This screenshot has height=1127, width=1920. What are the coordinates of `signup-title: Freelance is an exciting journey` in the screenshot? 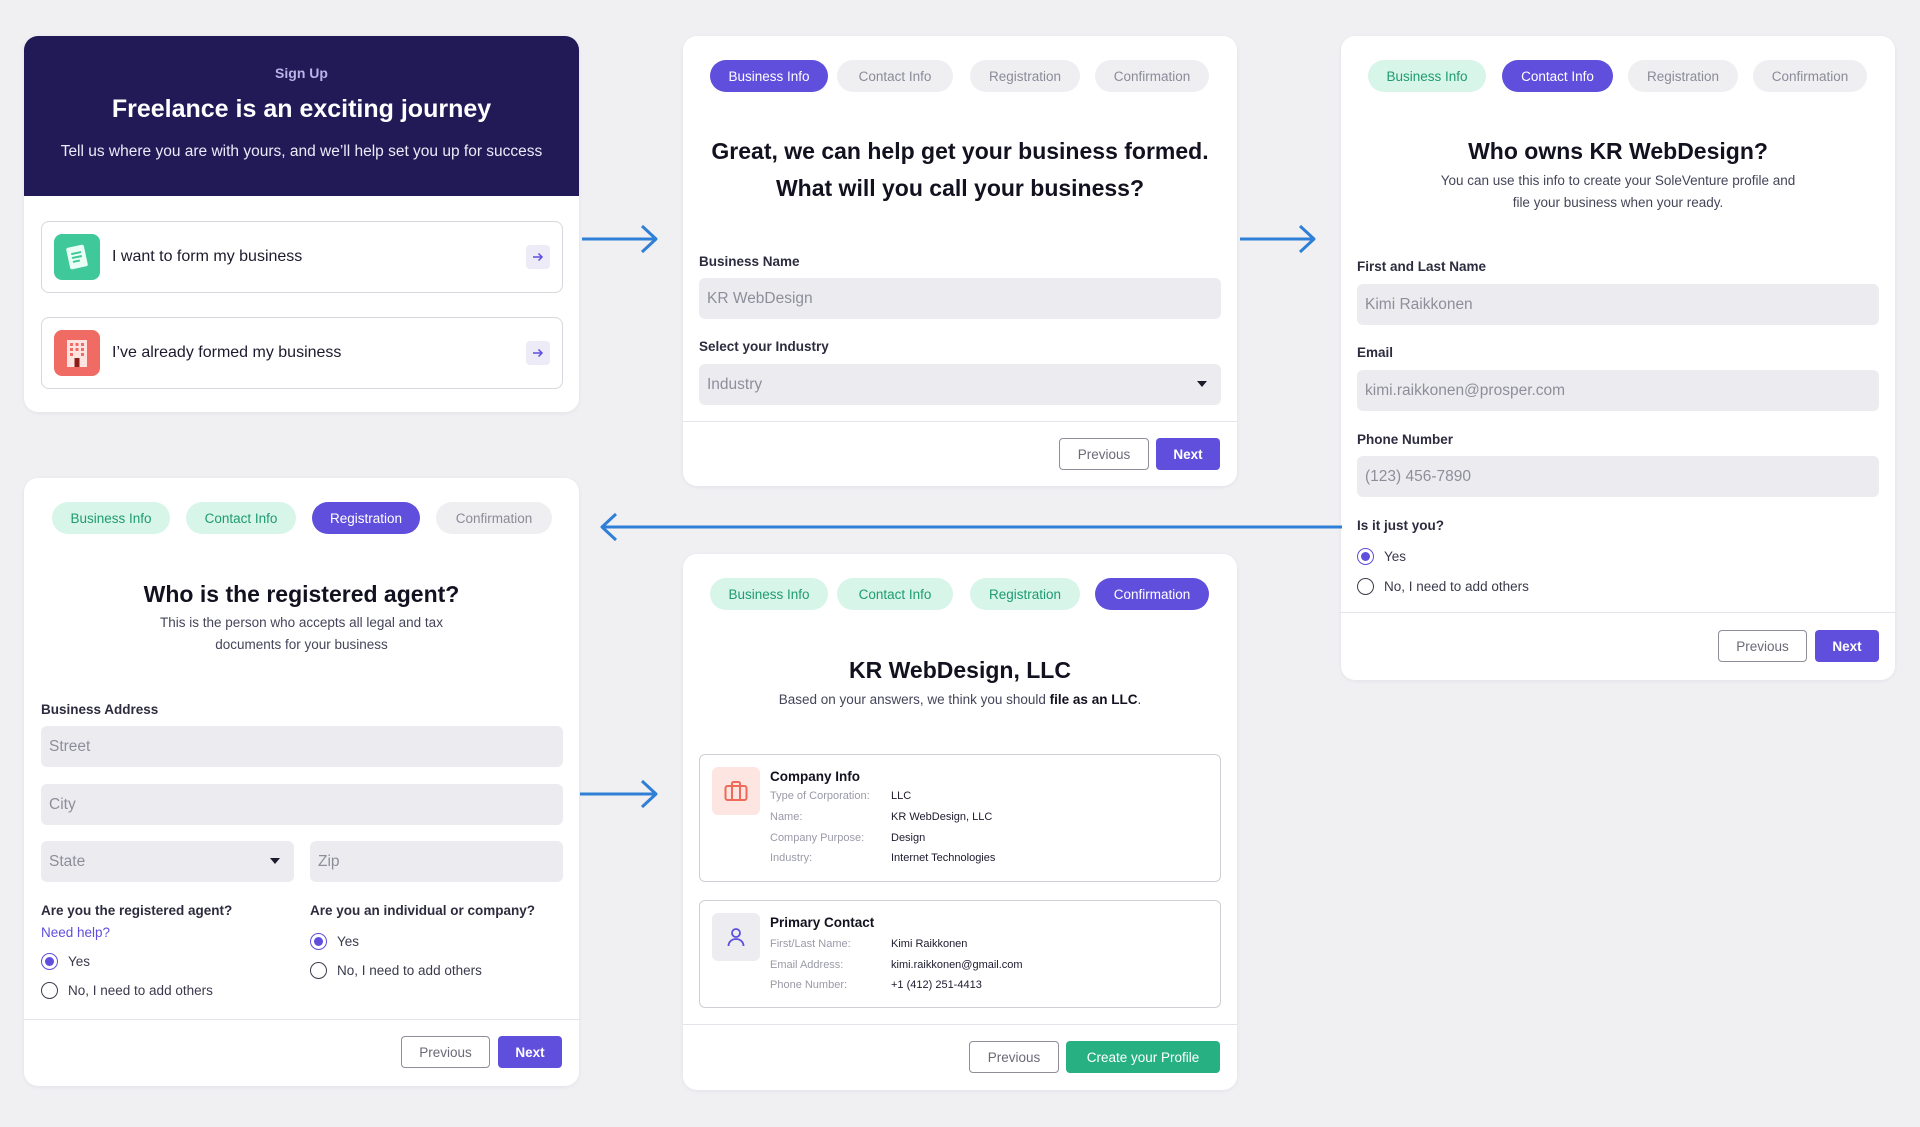 It's located at (301, 109).